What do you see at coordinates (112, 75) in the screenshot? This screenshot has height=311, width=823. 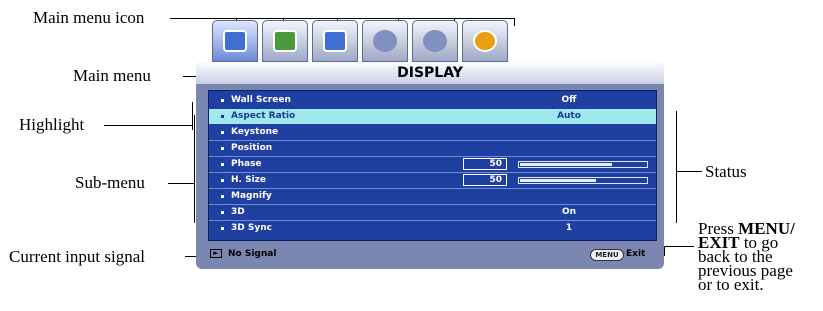 I see `main-menu-label: Main menu` at bounding box center [112, 75].